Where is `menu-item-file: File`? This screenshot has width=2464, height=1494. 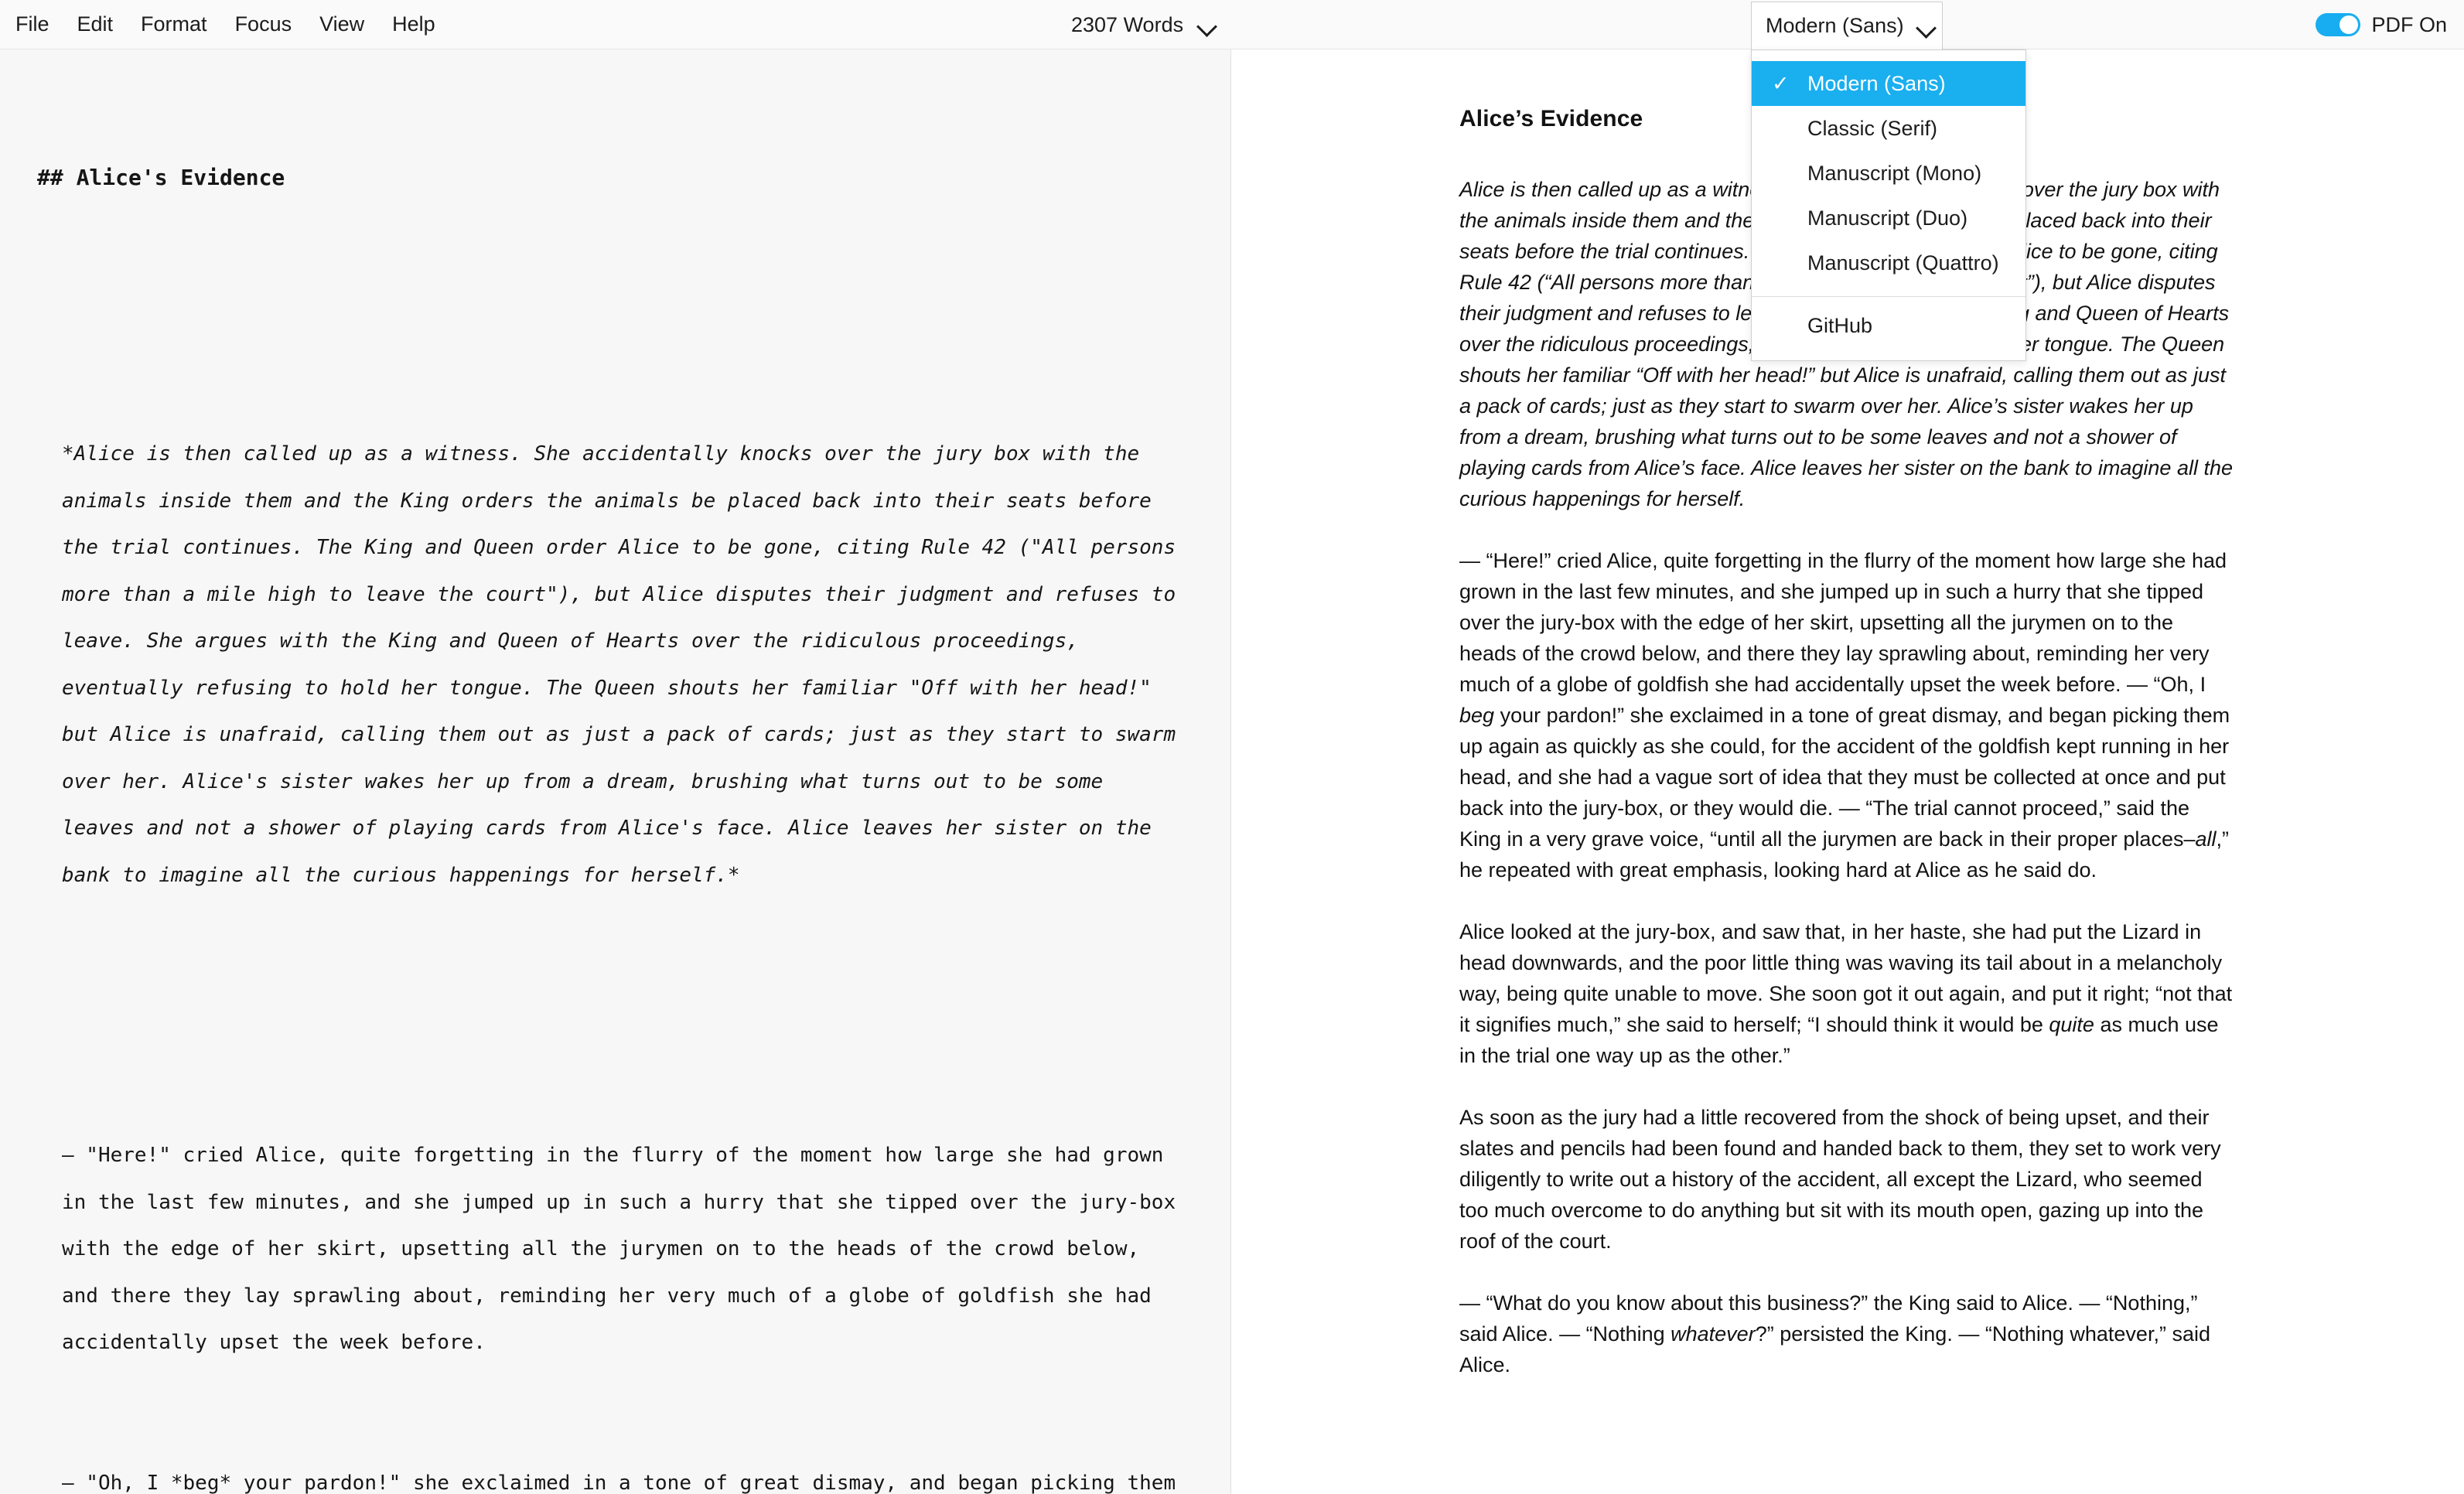
menu-item-file: File is located at coordinates (37, 24).